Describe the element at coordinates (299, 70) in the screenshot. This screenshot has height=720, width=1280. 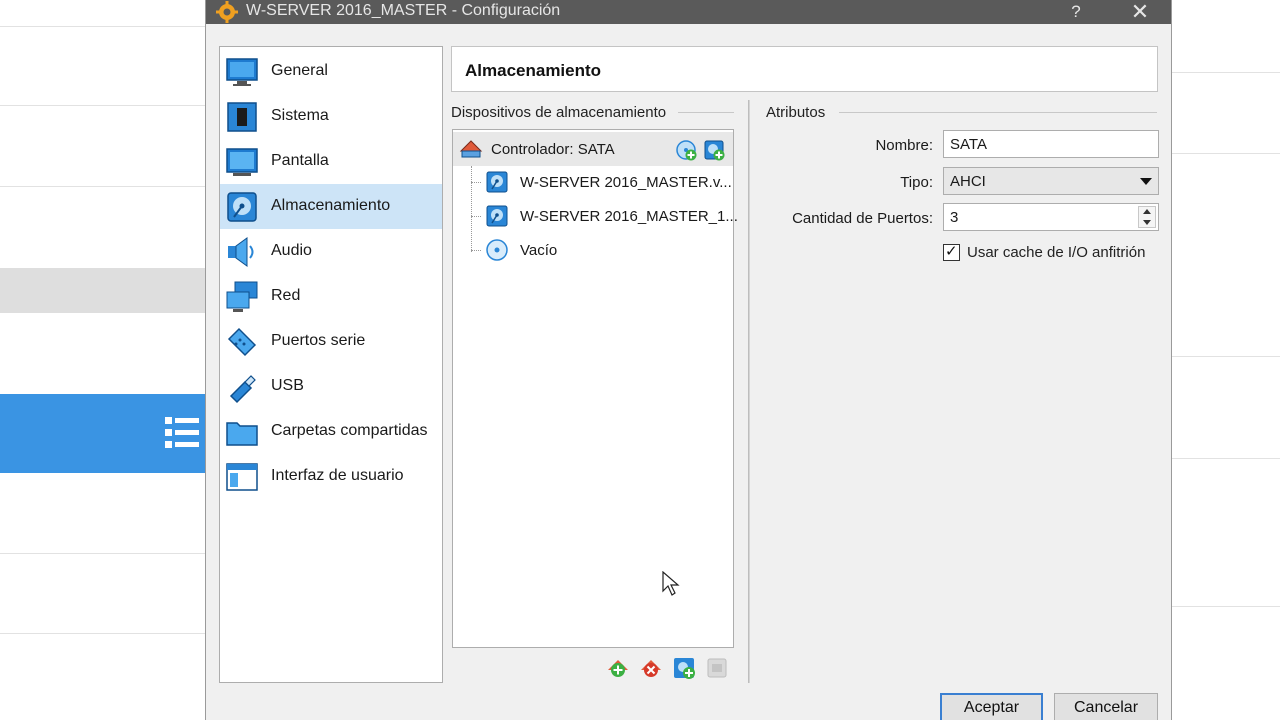
I see `category-label: General` at that location.